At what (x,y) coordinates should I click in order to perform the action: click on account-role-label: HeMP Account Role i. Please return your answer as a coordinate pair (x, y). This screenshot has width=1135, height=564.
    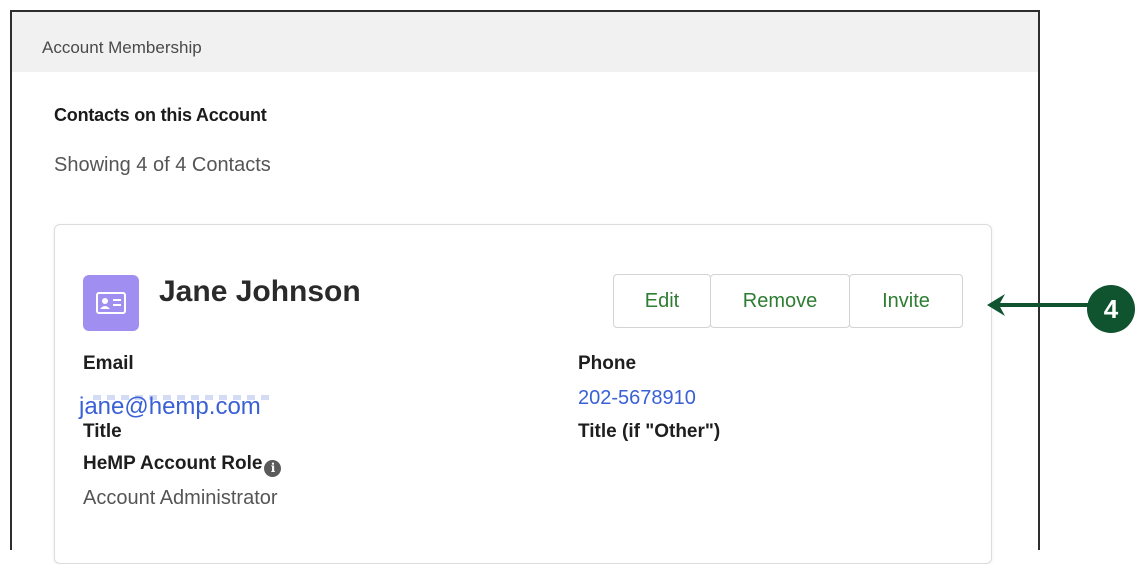
    Looking at the image, I should click on (182, 465).